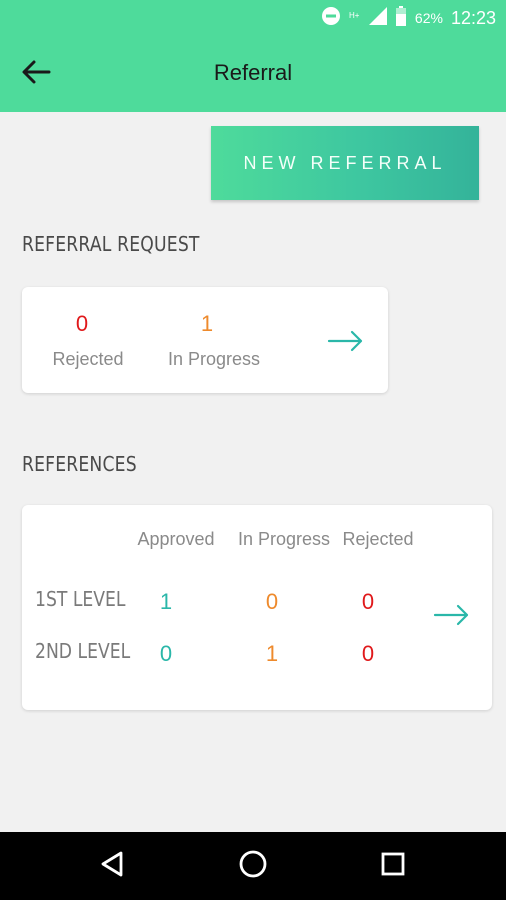 This screenshot has width=506, height=900. I want to click on clock: 12:23, so click(473, 17).